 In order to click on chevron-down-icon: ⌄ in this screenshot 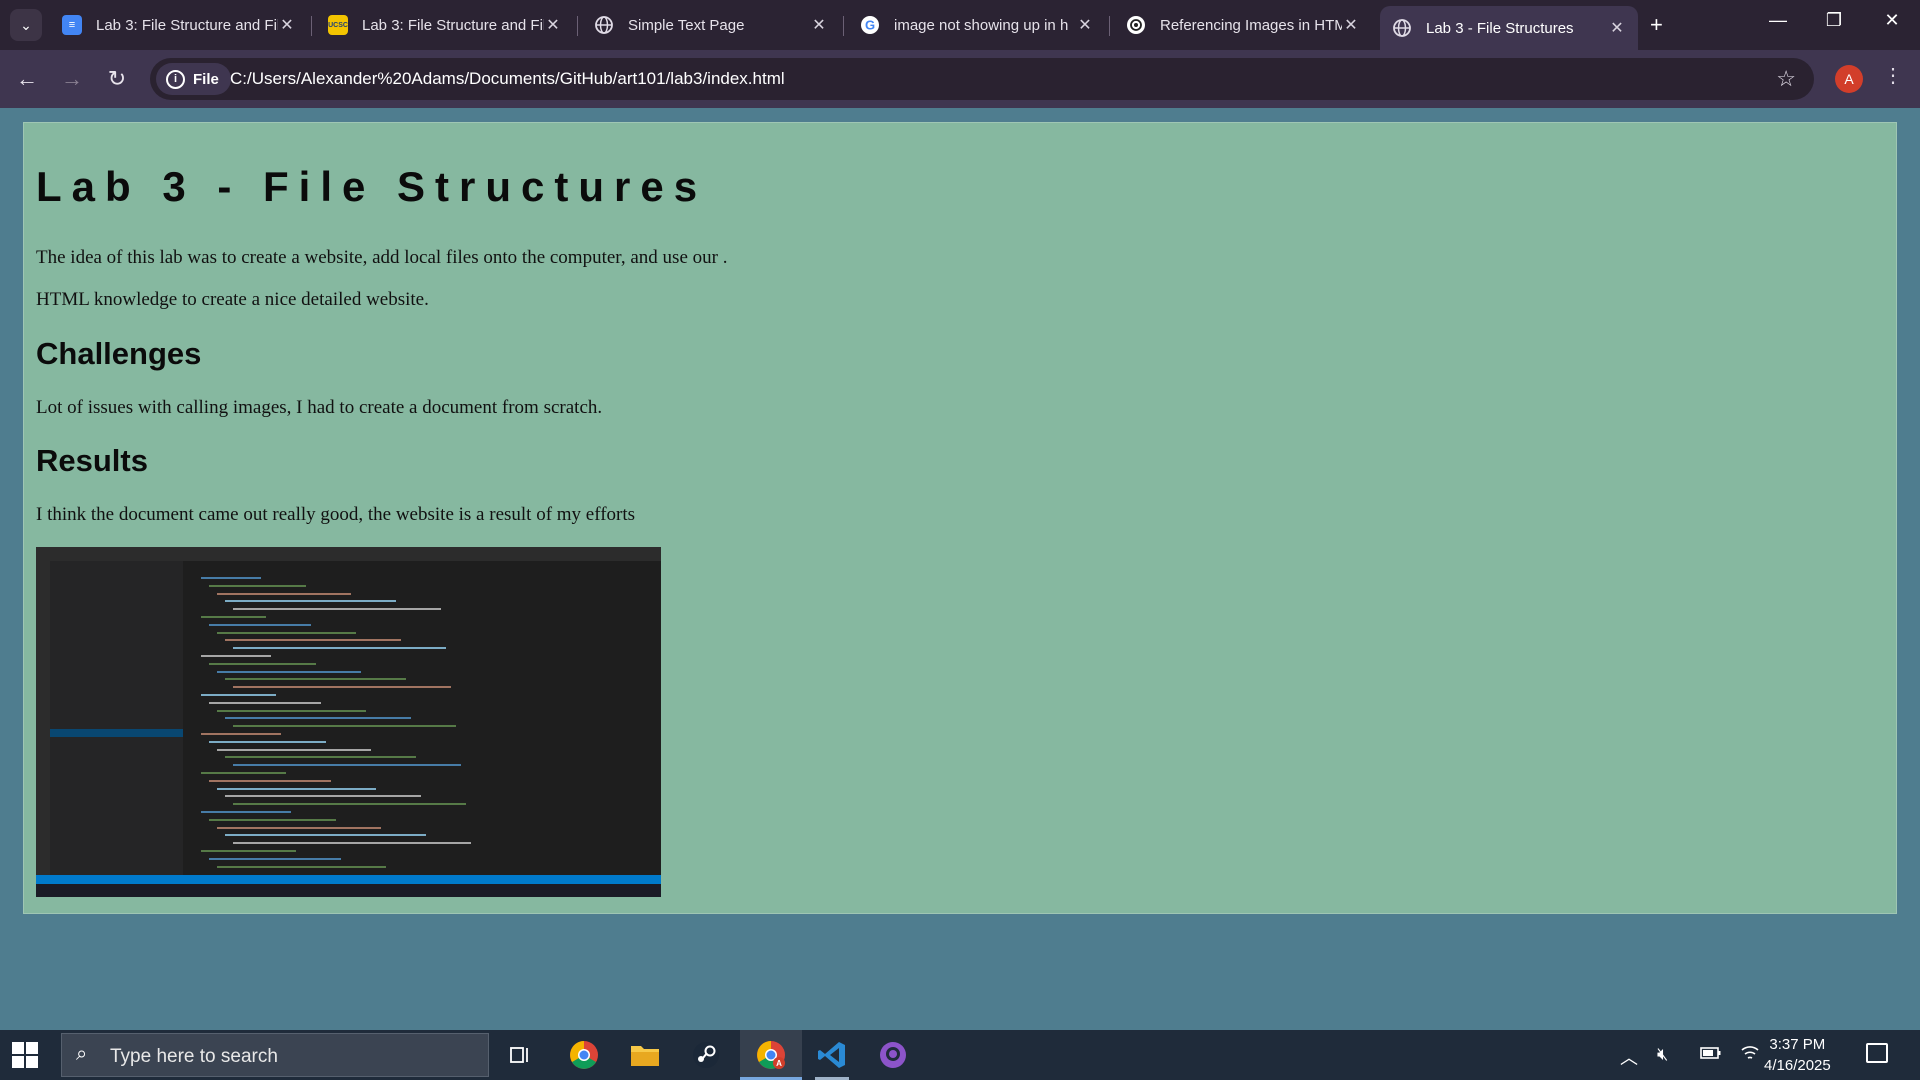, I will do `click(26, 24)`.